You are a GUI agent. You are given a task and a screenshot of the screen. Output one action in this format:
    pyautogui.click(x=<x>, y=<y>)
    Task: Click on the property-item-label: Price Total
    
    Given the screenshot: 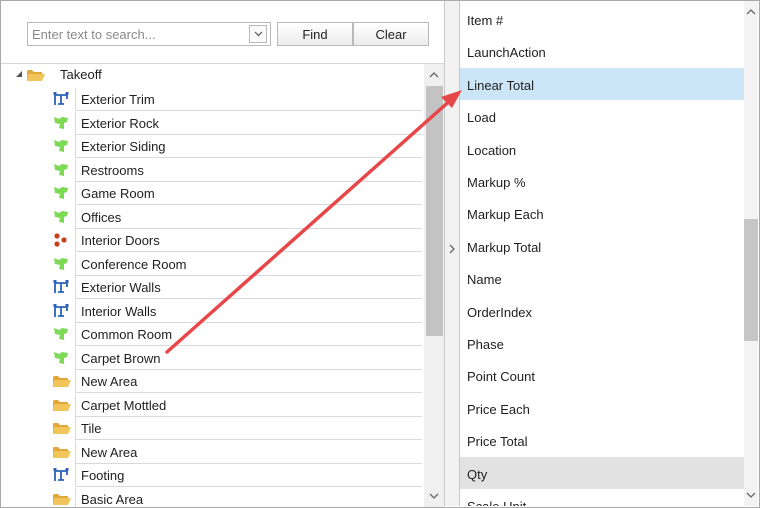 What is the action you would take?
    pyautogui.click(x=497, y=442)
    